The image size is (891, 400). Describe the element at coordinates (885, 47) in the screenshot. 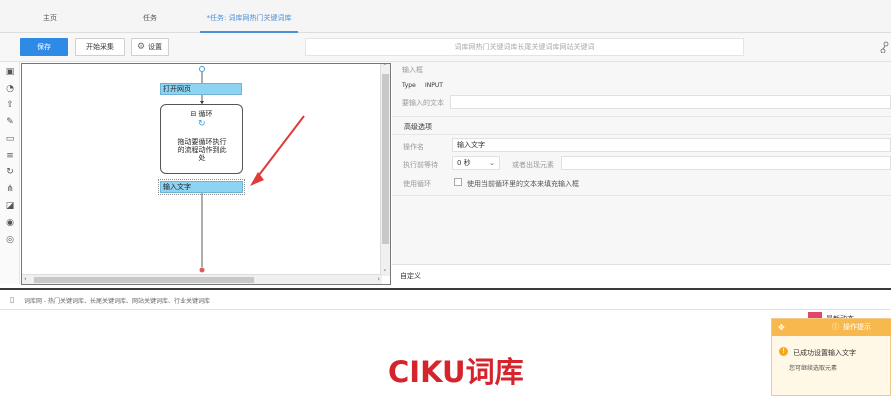

I see `workflow-icon` at that location.